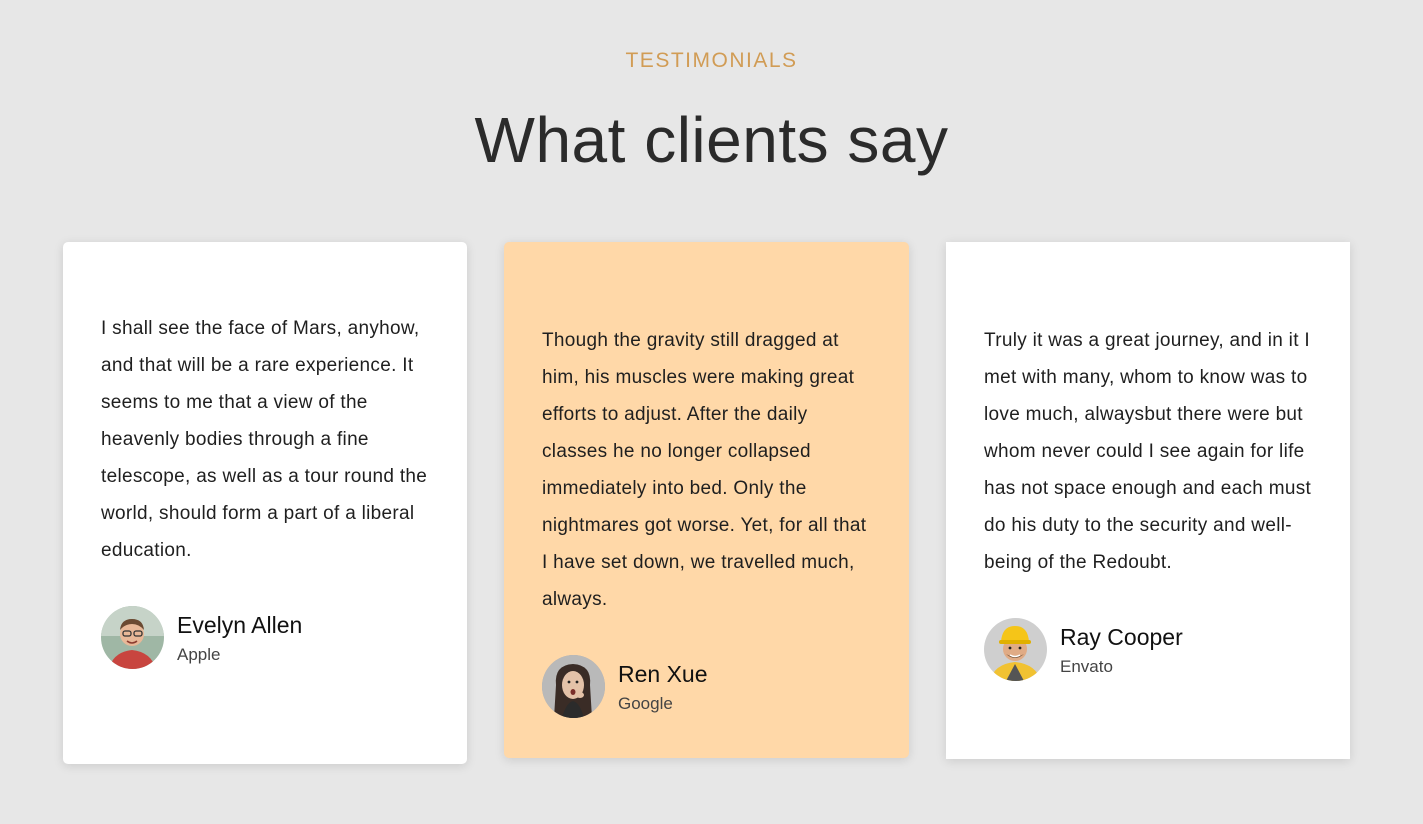 The image size is (1423, 824). What do you see at coordinates (199, 654) in the screenshot?
I see `author-company: Apple` at bounding box center [199, 654].